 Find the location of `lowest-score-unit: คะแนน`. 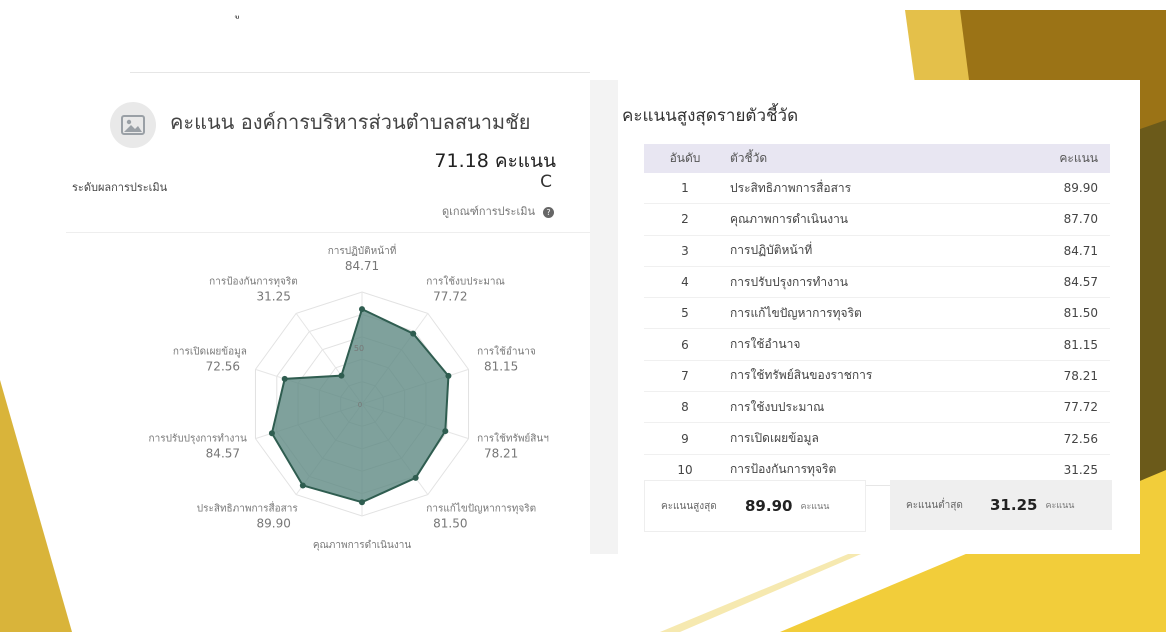

lowest-score-unit: คะแนน is located at coordinates (1060, 506).